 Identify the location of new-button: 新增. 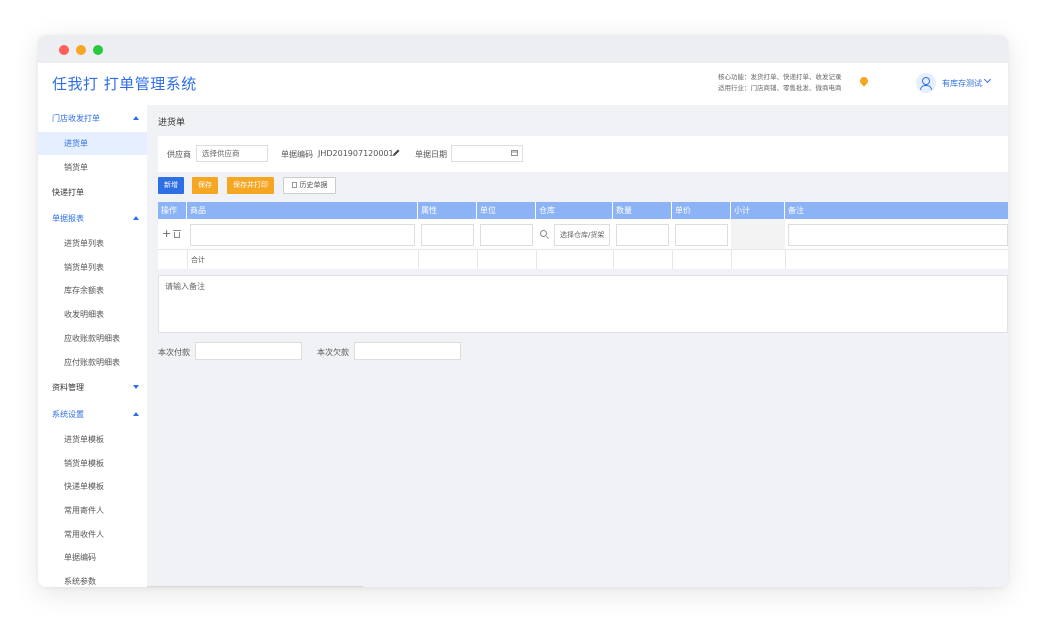
(171, 185).